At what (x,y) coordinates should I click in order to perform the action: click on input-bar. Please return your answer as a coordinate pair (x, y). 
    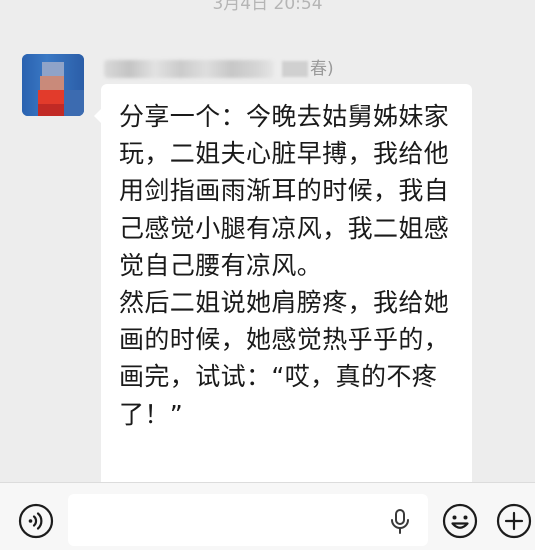
    Looking at the image, I should click on (267, 516).